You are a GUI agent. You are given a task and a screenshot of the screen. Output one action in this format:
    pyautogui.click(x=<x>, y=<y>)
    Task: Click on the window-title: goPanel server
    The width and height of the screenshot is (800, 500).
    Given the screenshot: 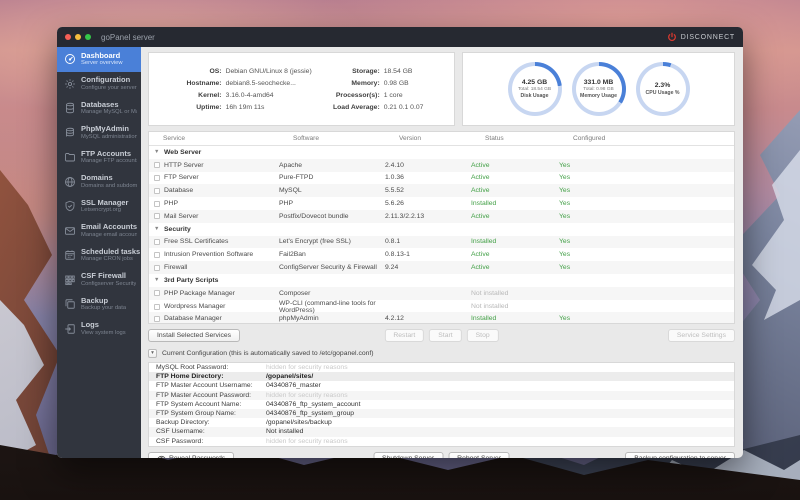 What is the action you would take?
    pyautogui.click(x=128, y=37)
    